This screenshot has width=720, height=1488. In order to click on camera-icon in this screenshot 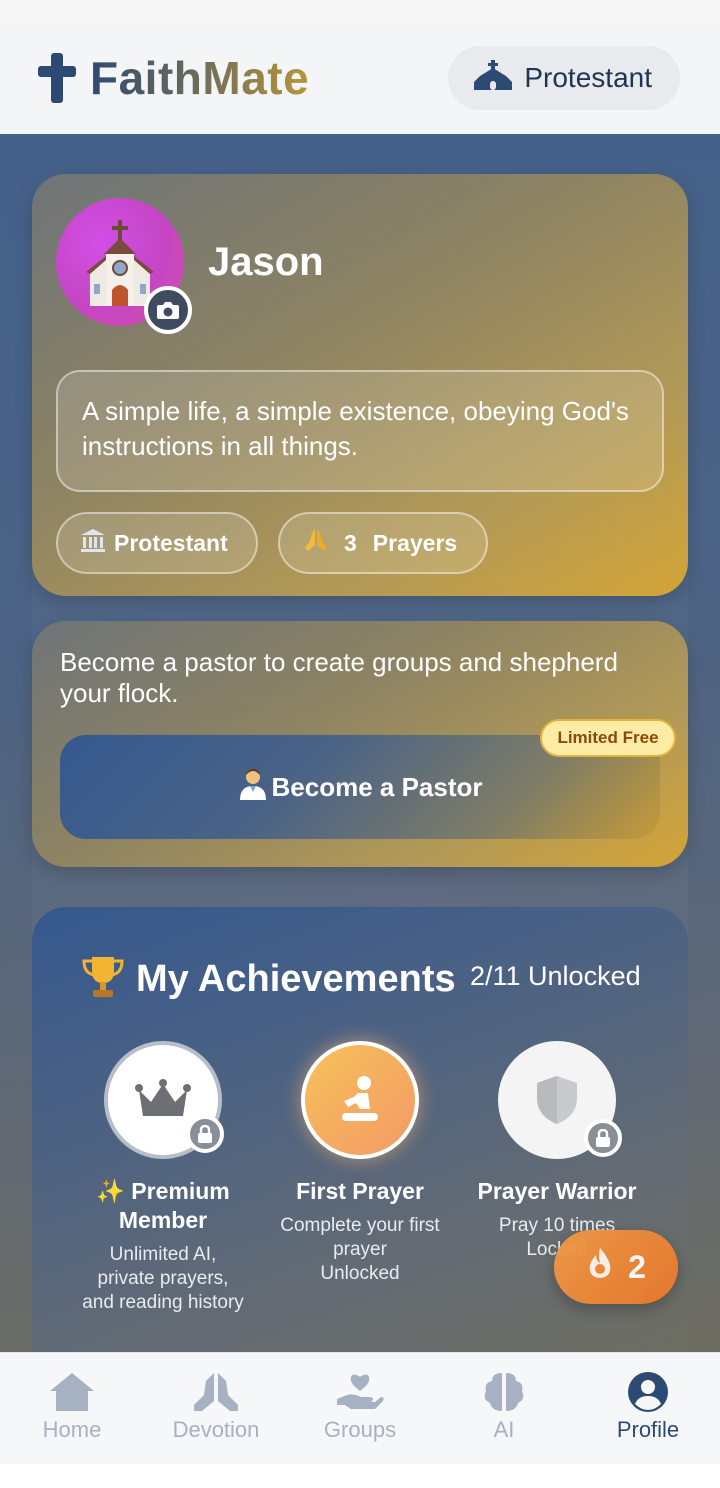, I will do `click(168, 310)`.